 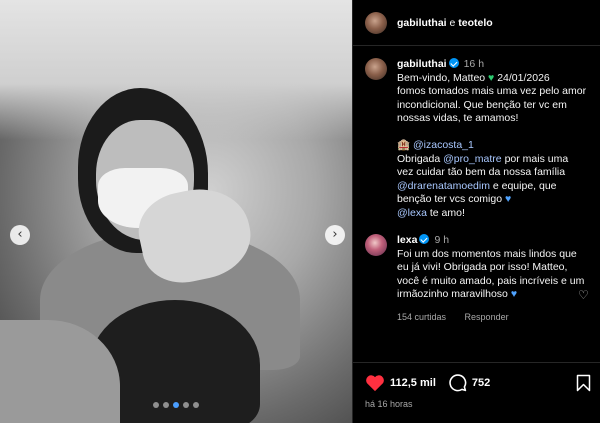 What do you see at coordinates (422, 64) in the screenshot?
I see `caption-username: gabiluthai` at bounding box center [422, 64].